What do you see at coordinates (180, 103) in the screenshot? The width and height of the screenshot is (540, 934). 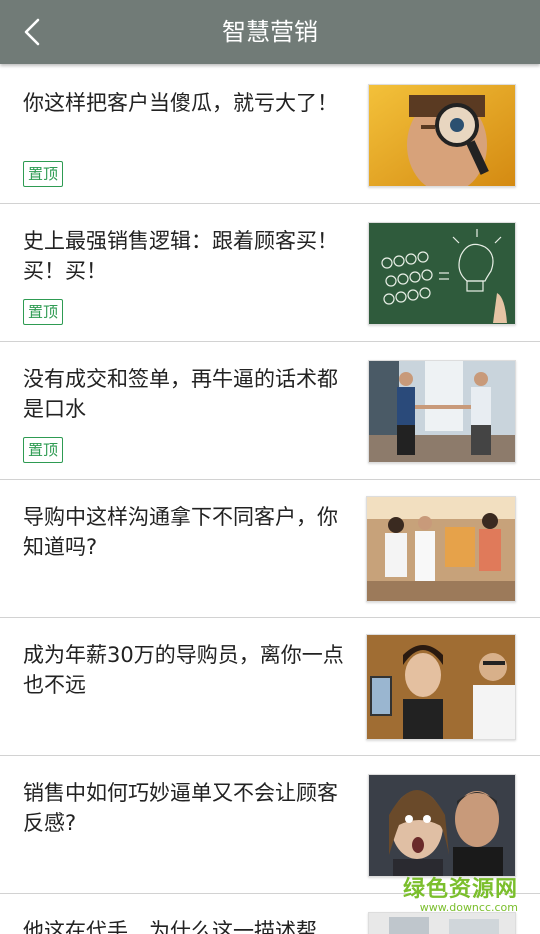 I see `article-title: 你这样把客户当傻瓜，就亏大了！` at bounding box center [180, 103].